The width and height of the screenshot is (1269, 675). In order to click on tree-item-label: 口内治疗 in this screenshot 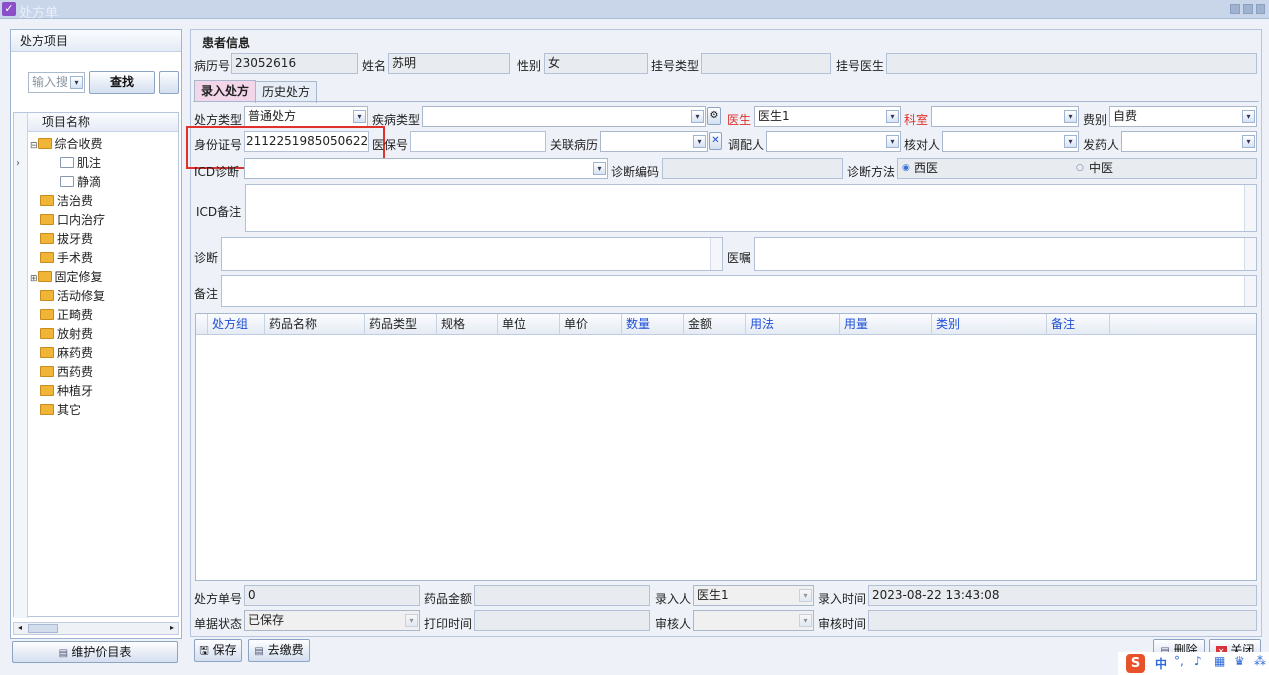, I will do `click(81, 220)`.